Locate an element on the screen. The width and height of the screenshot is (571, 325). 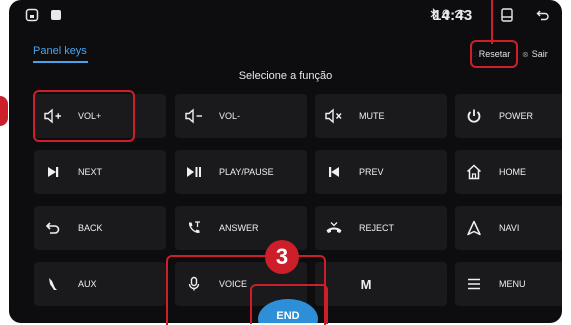
key-label: POWER is located at coordinates (516, 116).